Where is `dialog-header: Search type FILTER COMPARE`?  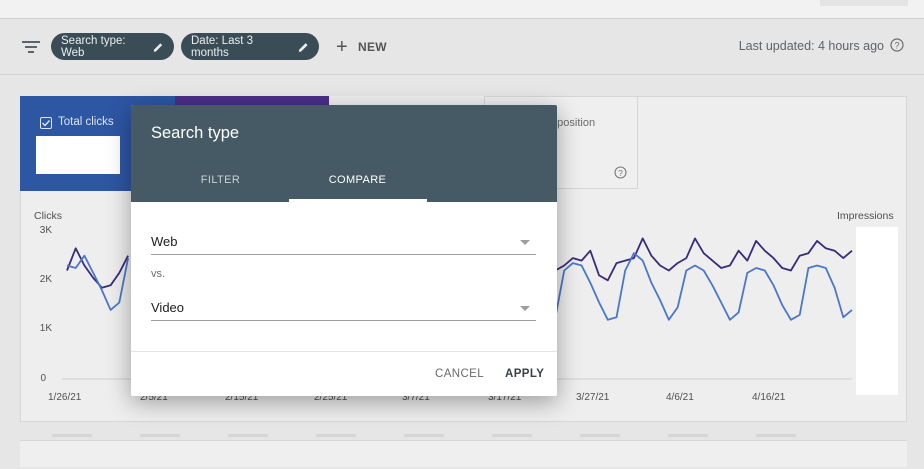 dialog-header: Search type FILTER COMPARE is located at coordinates (344, 153).